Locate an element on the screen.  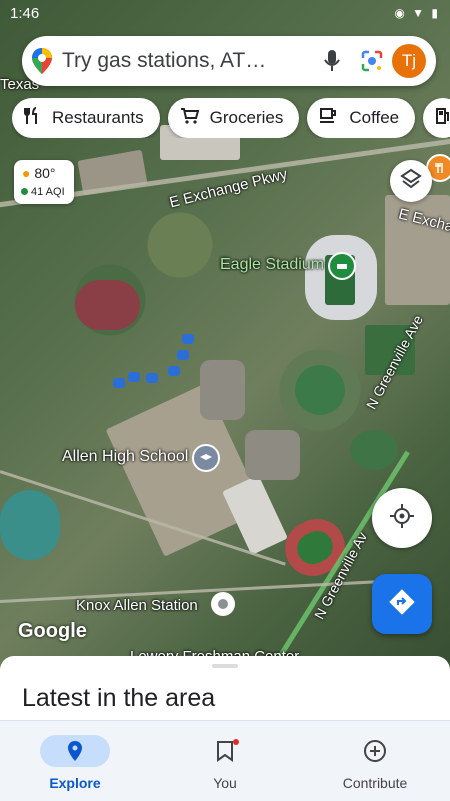
tab-contribute: Contribute is located at coordinates (375, 761).